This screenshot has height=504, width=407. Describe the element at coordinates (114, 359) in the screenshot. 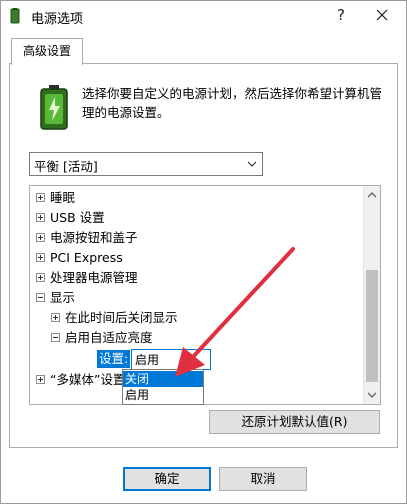

I see `setting-label: 设置:` at that location.